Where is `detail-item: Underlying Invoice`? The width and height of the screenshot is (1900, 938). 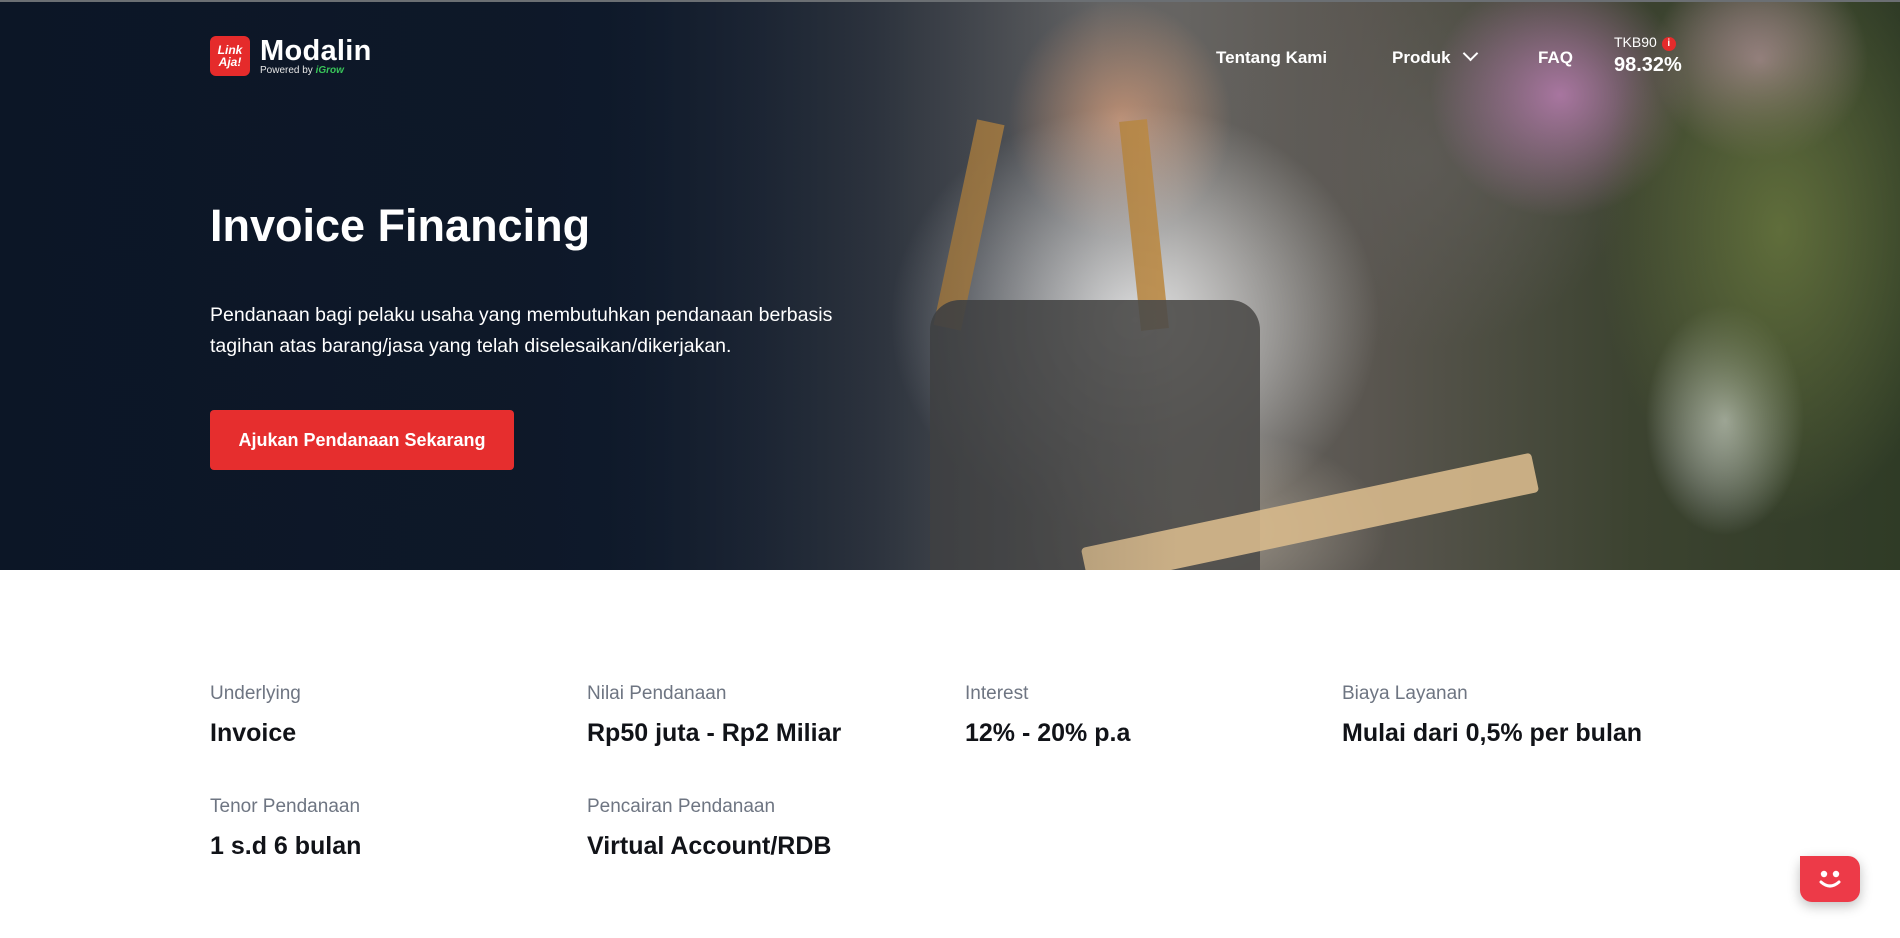
detail-item: Underlying Invoice is located at coordinates (255, 715).